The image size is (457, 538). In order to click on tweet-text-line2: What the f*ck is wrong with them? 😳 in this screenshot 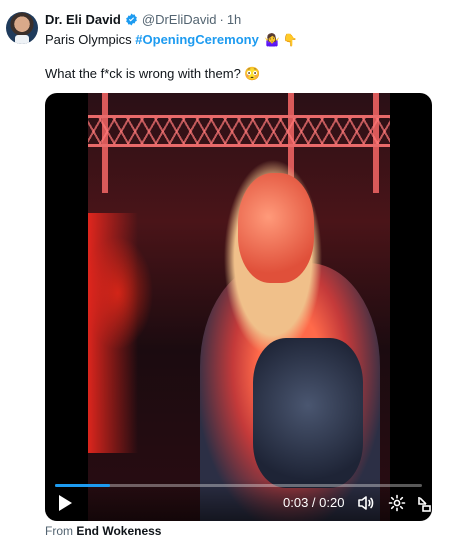, I will do `click(153, 73)`.